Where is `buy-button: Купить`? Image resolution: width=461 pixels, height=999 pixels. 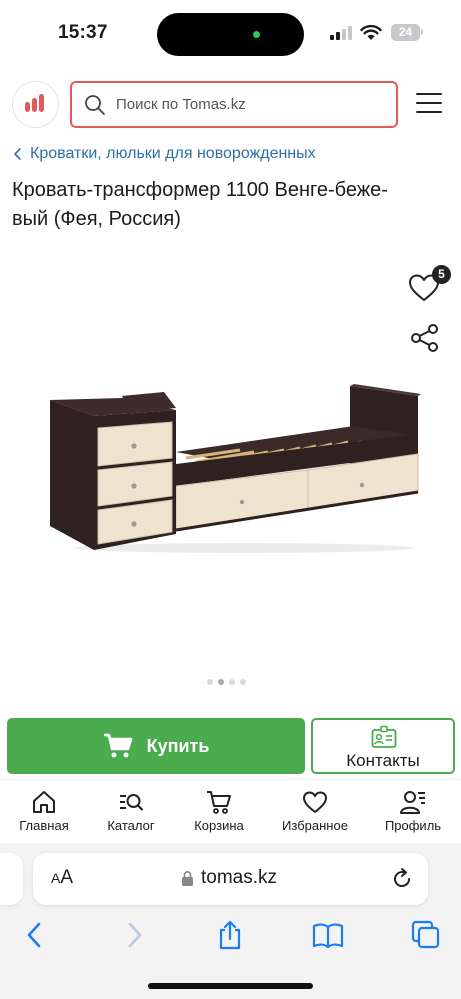
buy-button: Купить is located at coordinates (156, 746).